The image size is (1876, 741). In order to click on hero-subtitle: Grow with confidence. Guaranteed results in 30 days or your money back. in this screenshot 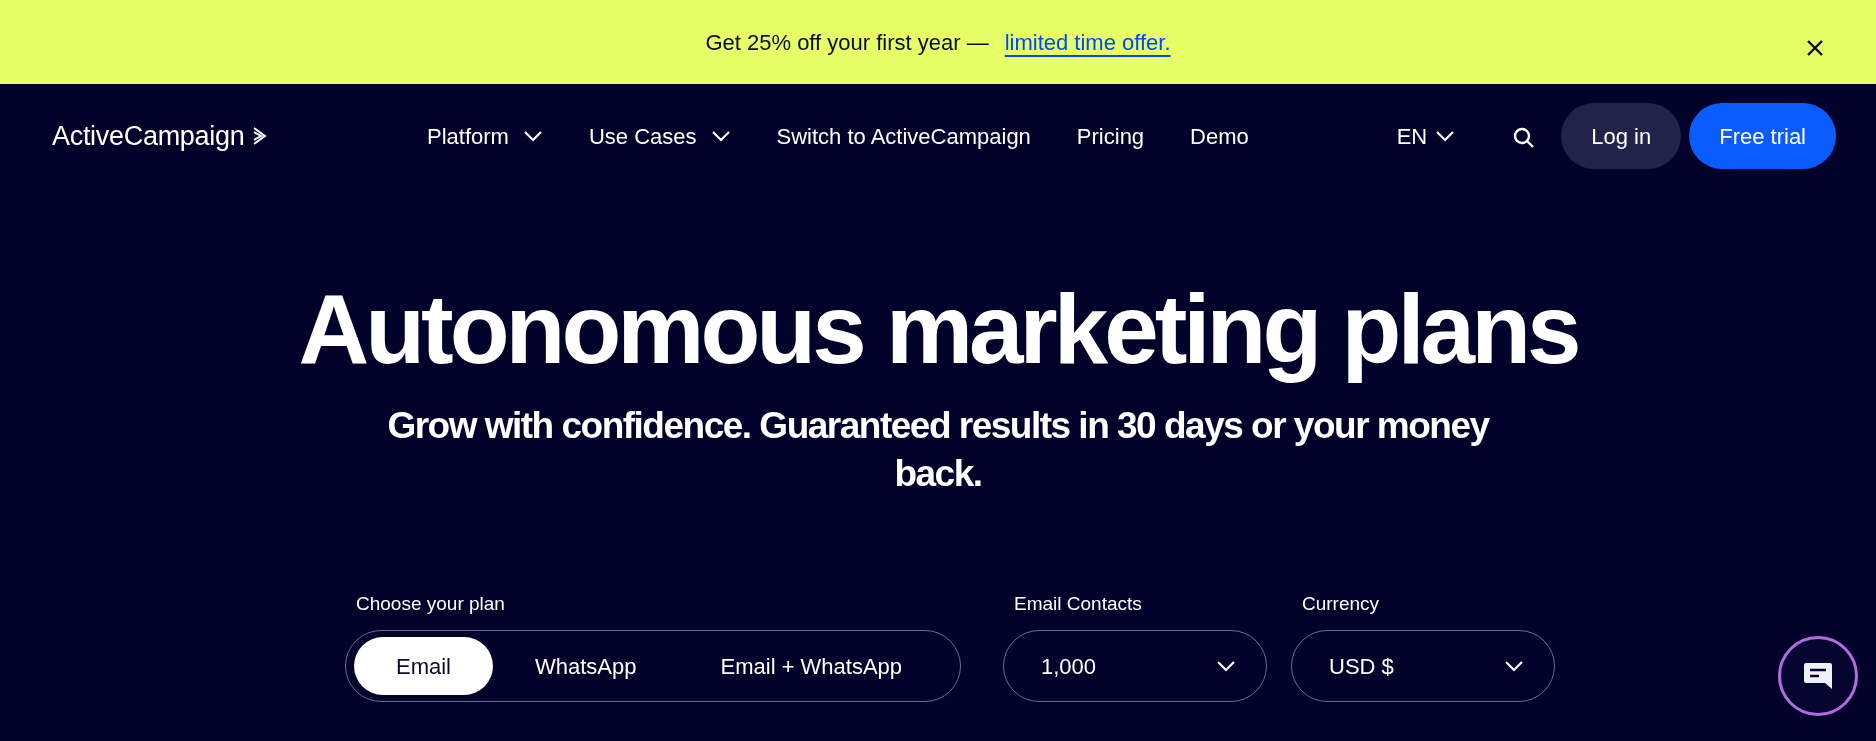, I will do `click(938, 449)`.